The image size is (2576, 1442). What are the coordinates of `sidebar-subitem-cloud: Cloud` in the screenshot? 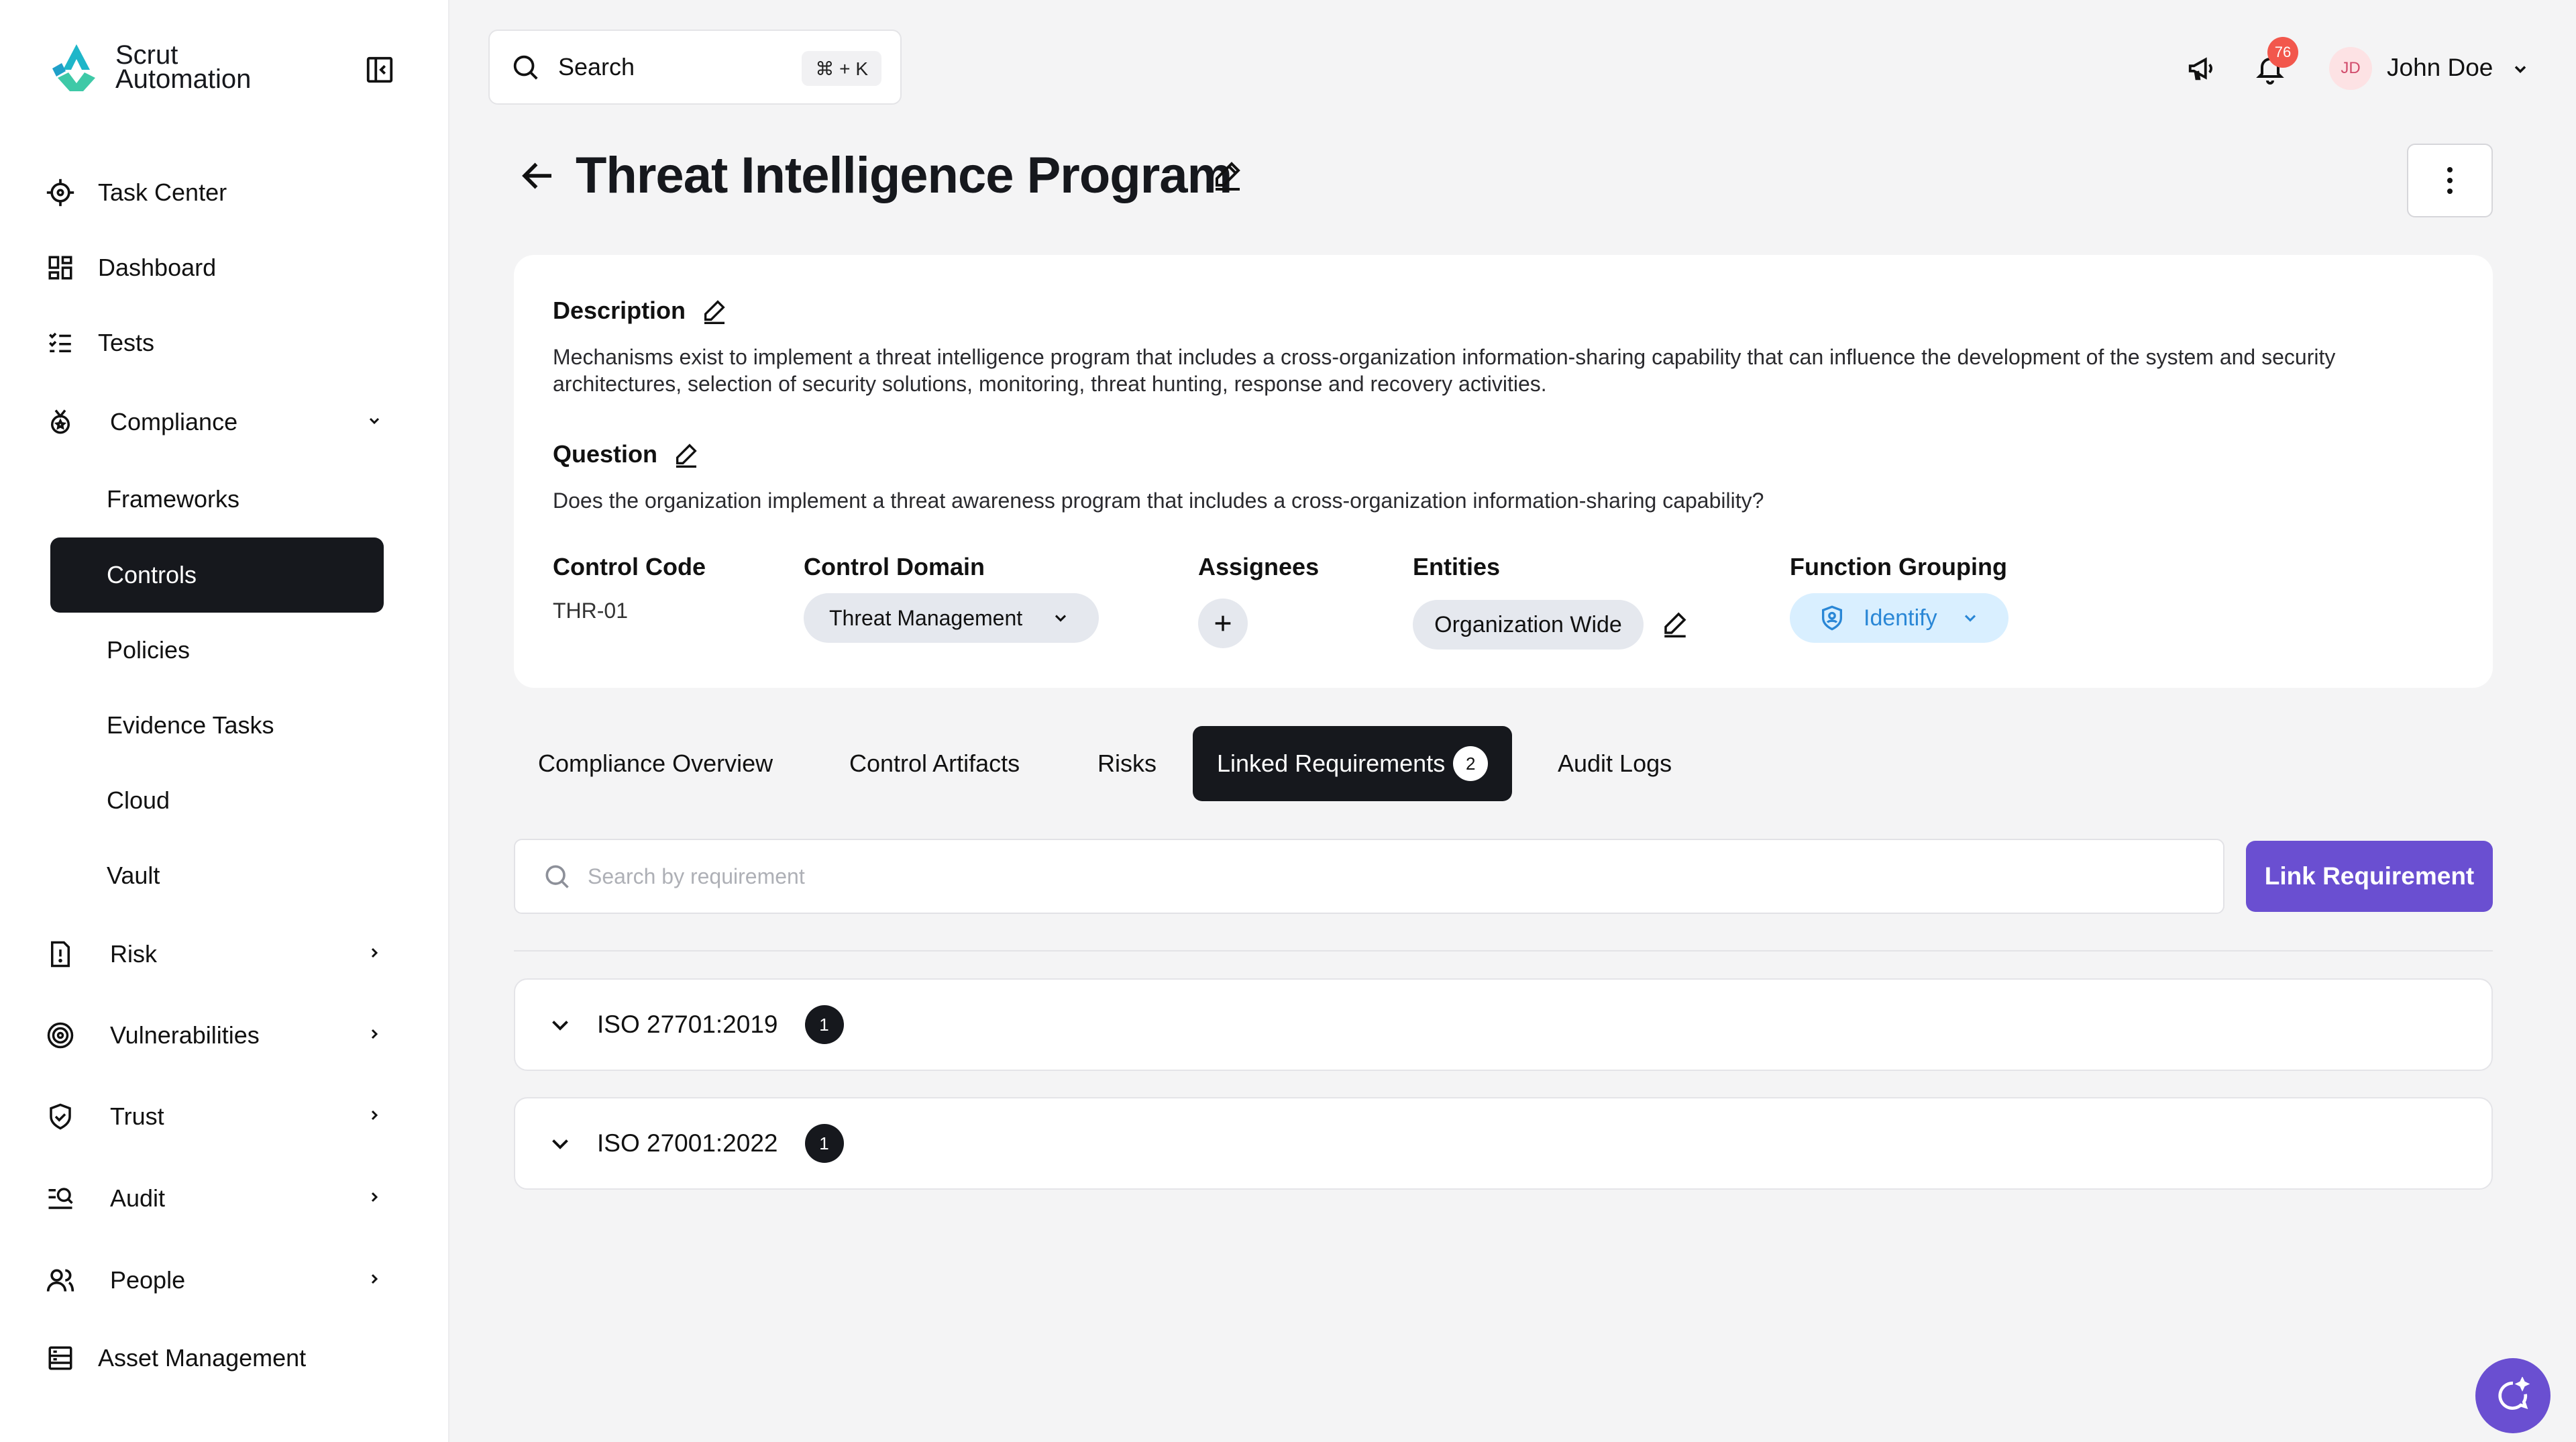 It's located at (217, 800).